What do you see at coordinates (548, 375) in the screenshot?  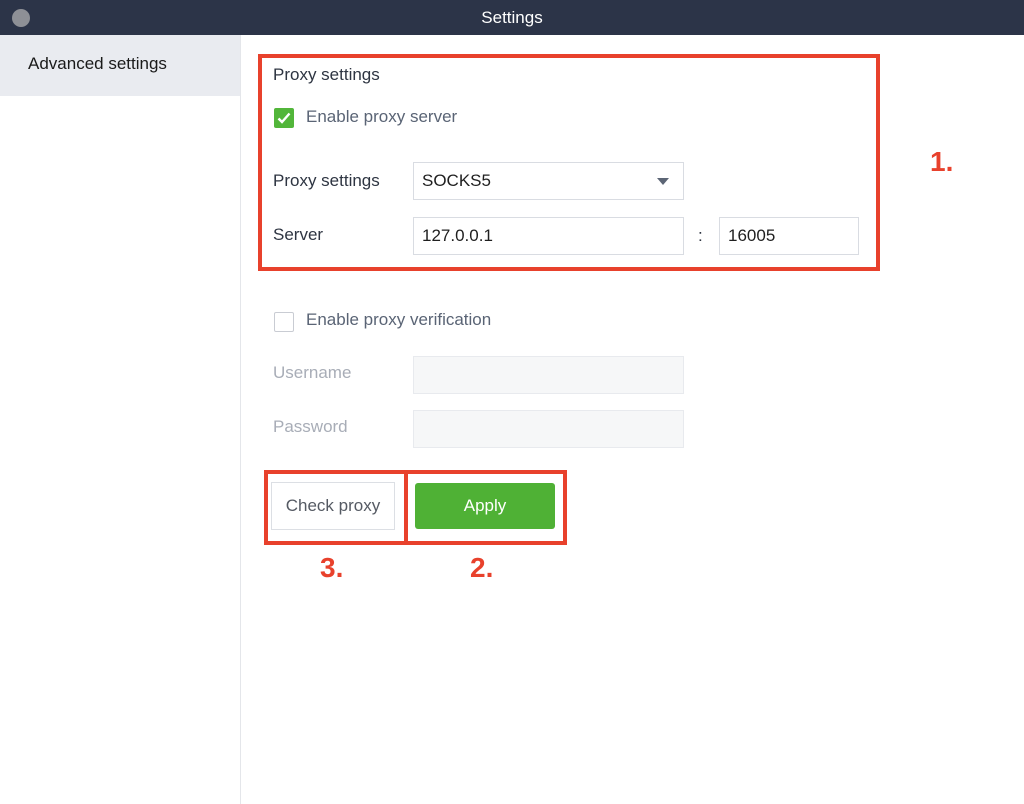 I see `username-input` at bounding box center [548, 375].